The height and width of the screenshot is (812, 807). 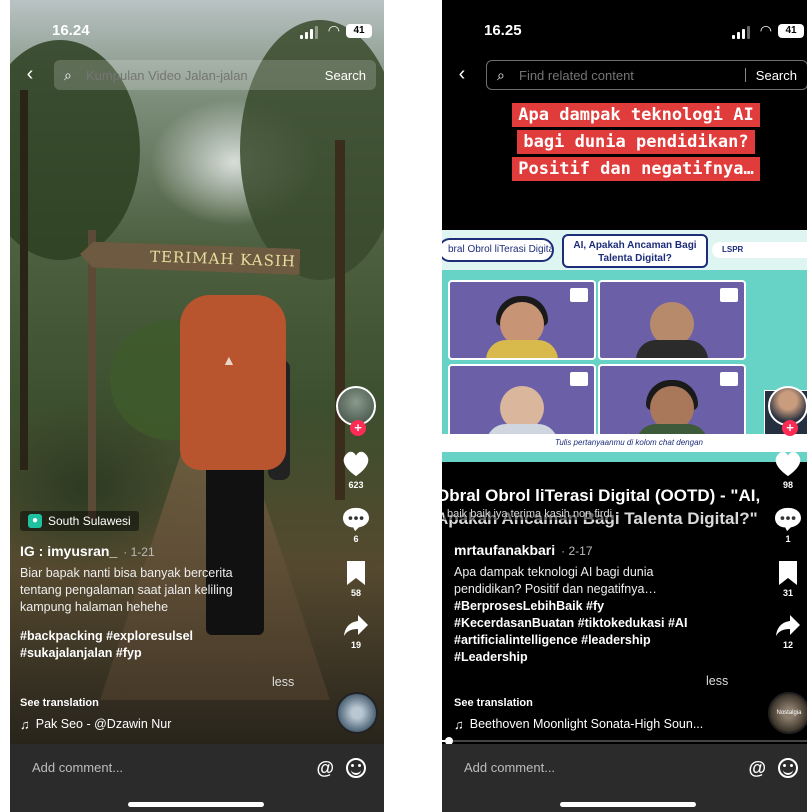 What do you see at coordinates (103, 724) in the screenshot?
I see `music-title: Pak Seo - @Dzawin Nur` at bounding box center [103, 724].